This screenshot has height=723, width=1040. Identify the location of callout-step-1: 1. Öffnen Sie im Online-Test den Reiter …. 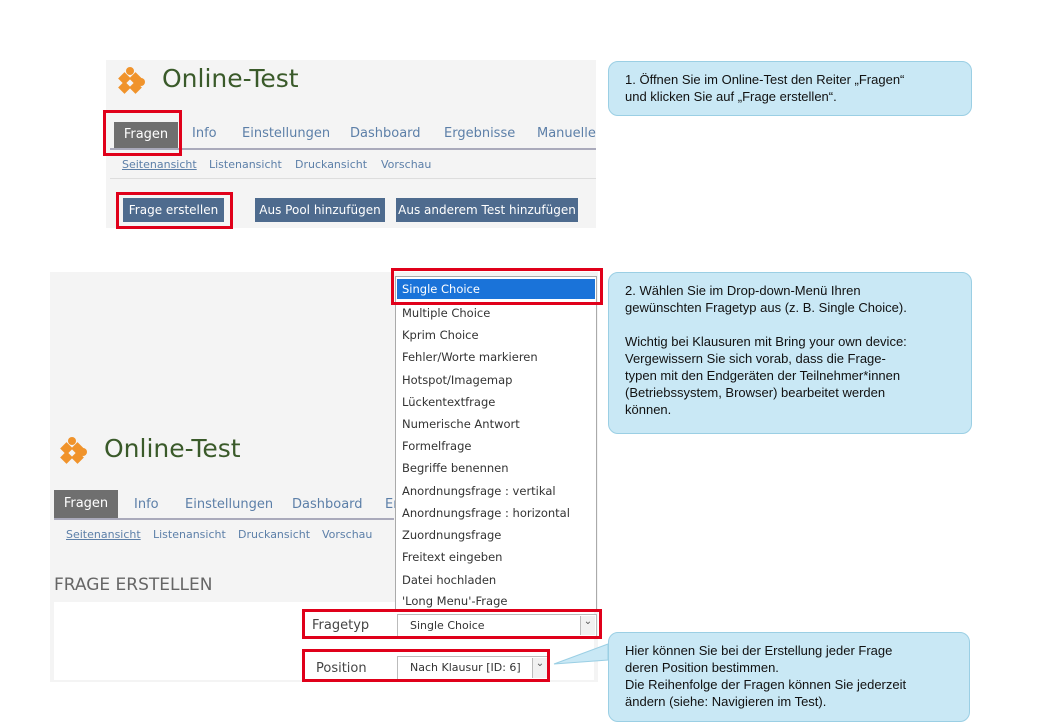
(790, 88).